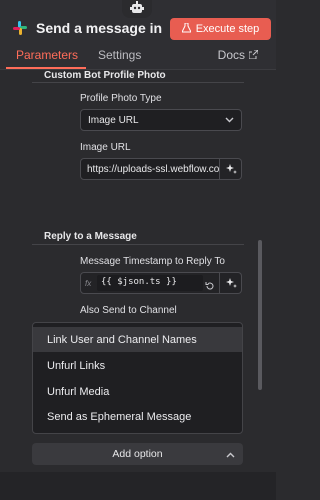 The image size is (320, 500). Describe the element at coordinates (260, 315) in the screenshot. I see `scrollbar` at that location.